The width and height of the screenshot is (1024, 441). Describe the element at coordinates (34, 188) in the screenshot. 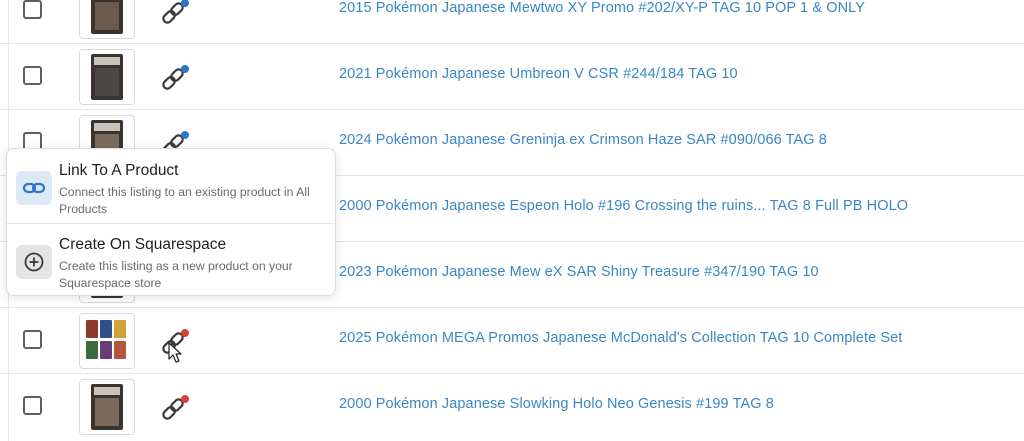

I see `chain-link-icon` at that location.